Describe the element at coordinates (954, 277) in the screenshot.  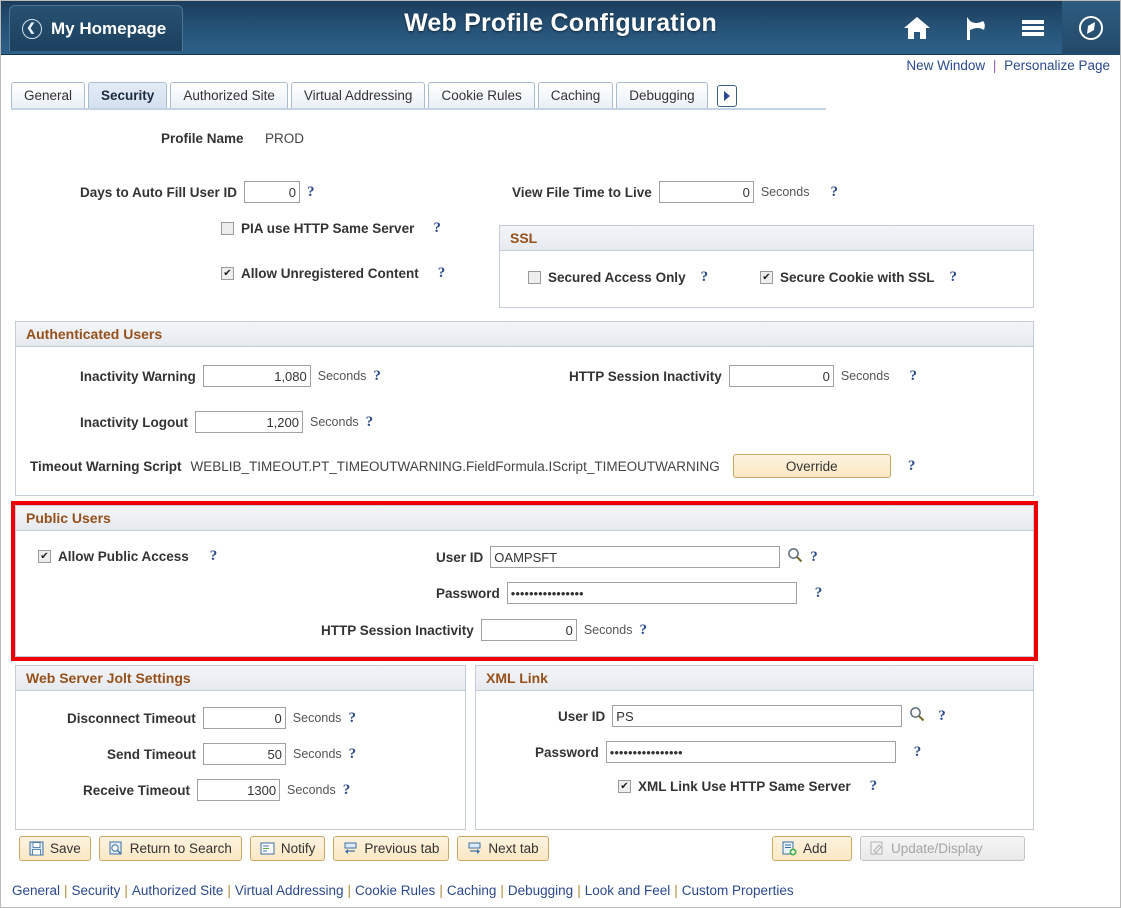
I see `secure-cookie-help-icon: ?` at that location.